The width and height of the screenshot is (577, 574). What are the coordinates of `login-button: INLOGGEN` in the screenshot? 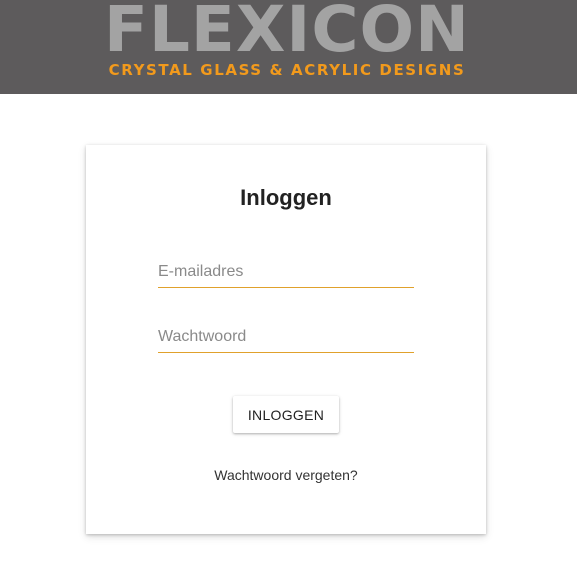 It's located at (286, 414).